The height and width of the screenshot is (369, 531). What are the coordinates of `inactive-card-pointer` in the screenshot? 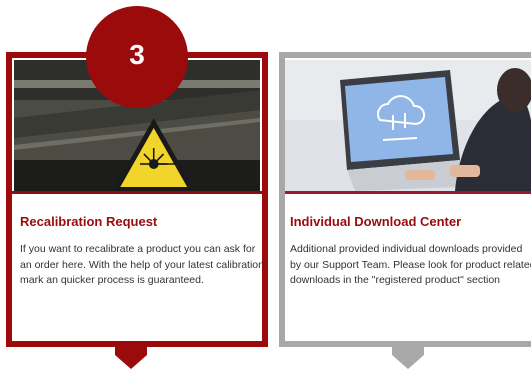 It's located at (408, 358).